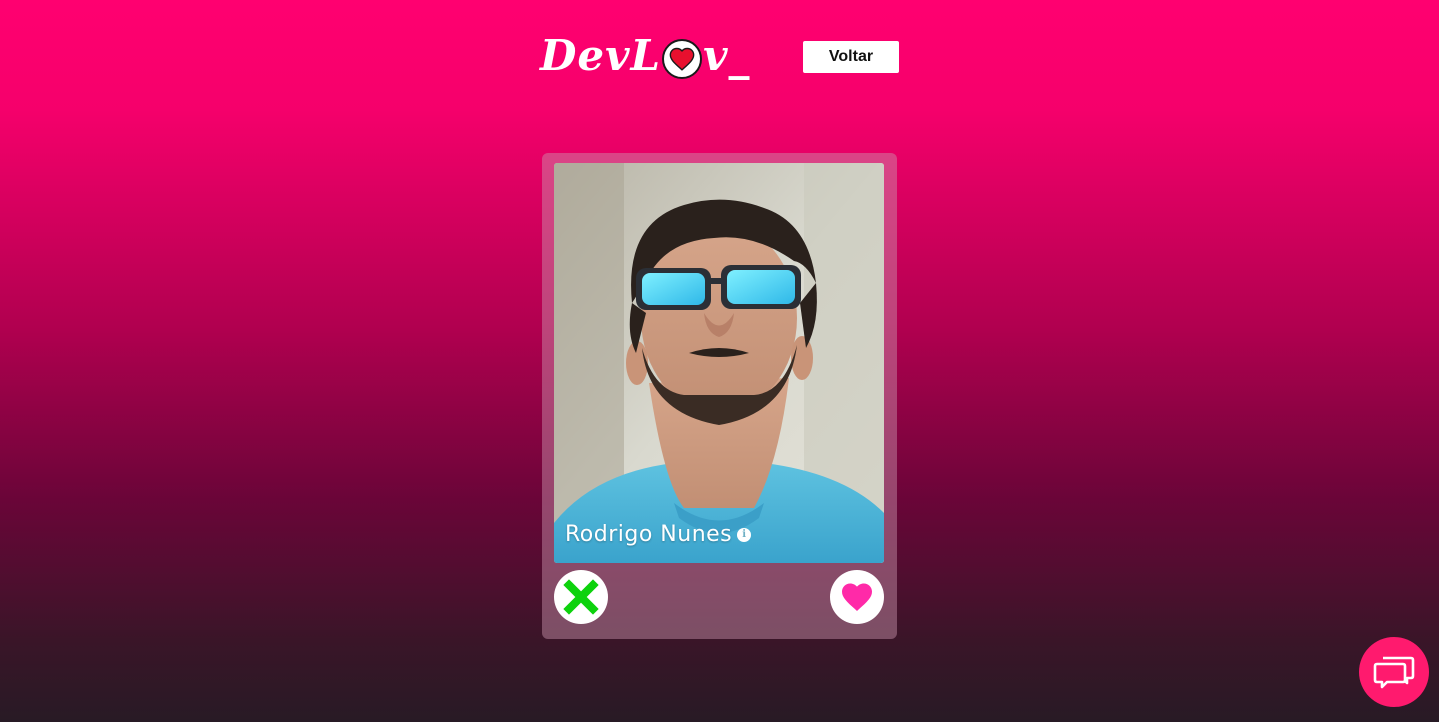  What do you see at coordinates (851, 57) in the screenshot?
I see `back-button: Voltar` at bounding box center [851, 57].